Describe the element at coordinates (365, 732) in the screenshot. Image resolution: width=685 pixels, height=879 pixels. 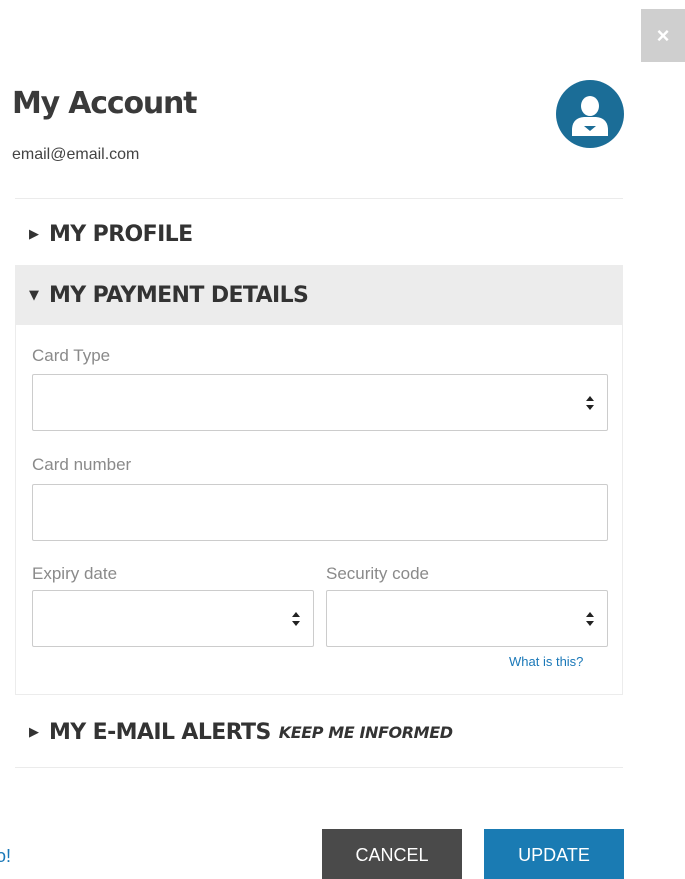
I see `section-sublabel-alerts: KEEP ME INFORMED` at that location.